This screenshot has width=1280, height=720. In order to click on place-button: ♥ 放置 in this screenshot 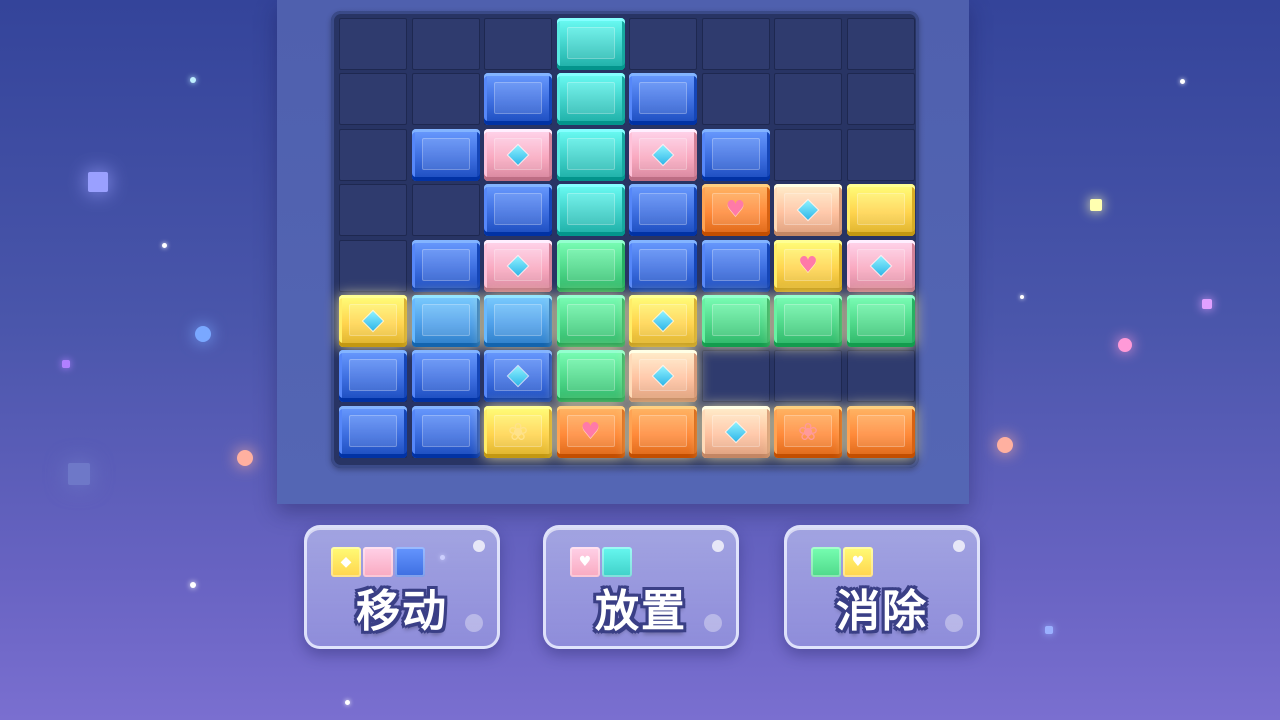, I will do `click(641, 587)`.